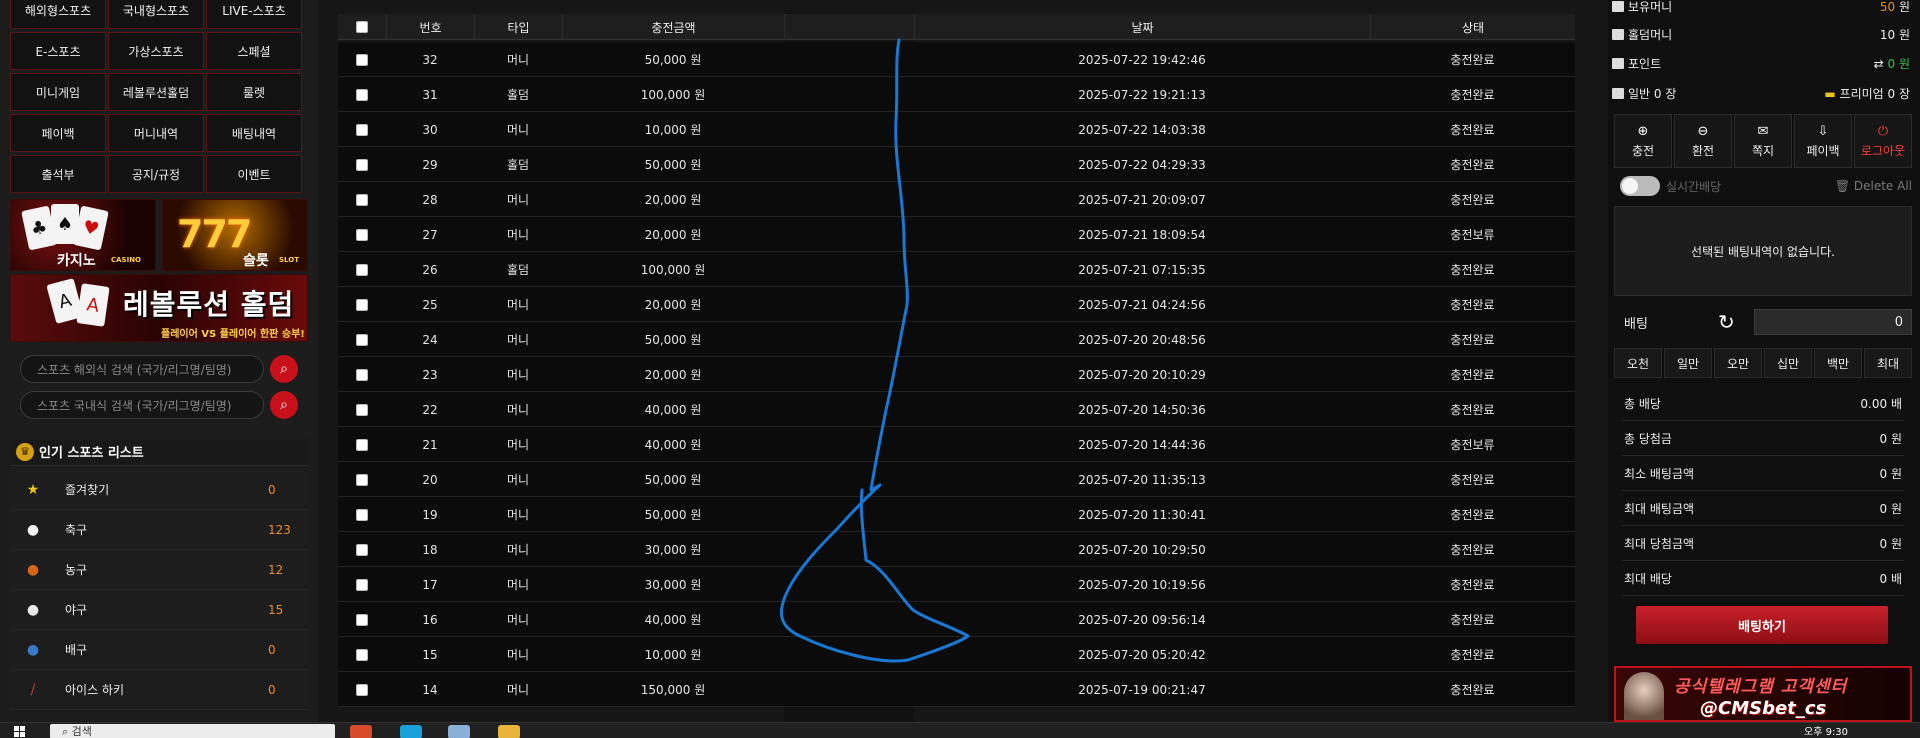 This screenshot has width=1920, height=738. What do you see at coordinates (156, 174) in the screenshot?
I see `menu-button: 공지/규정` at bounding box center [156, 174].